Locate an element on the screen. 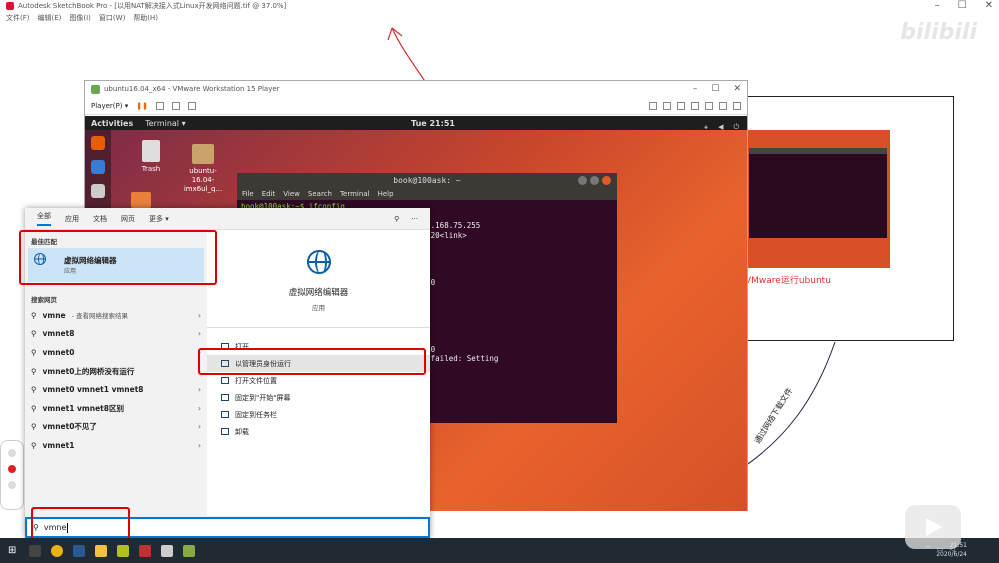 The height and width of the screenshot is (563, 999). video-play-icon is located at coordinates (933, 527).